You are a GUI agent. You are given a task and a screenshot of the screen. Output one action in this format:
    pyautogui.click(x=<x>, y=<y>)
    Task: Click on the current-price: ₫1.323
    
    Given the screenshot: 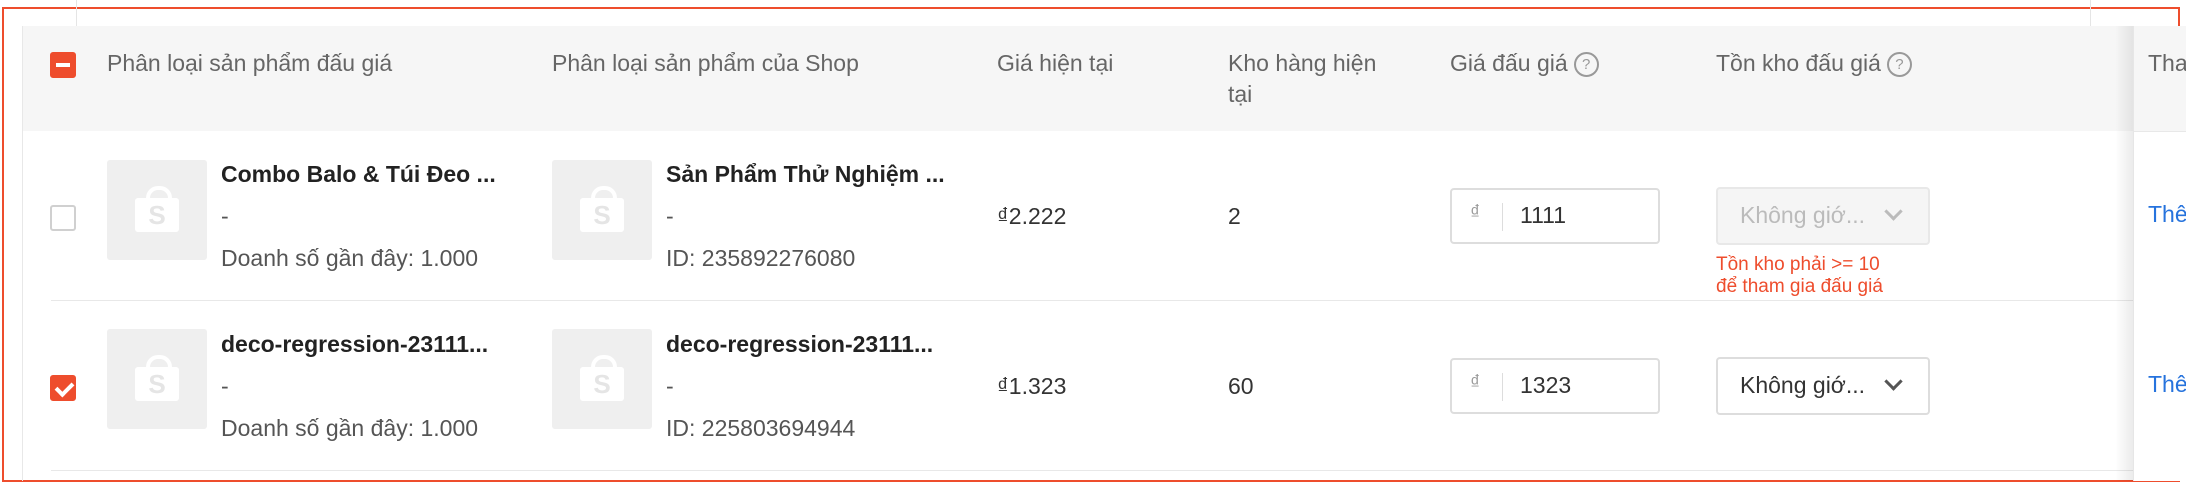 What is the action you would take?
    pyautogui.click(x=1032, y=386)
    